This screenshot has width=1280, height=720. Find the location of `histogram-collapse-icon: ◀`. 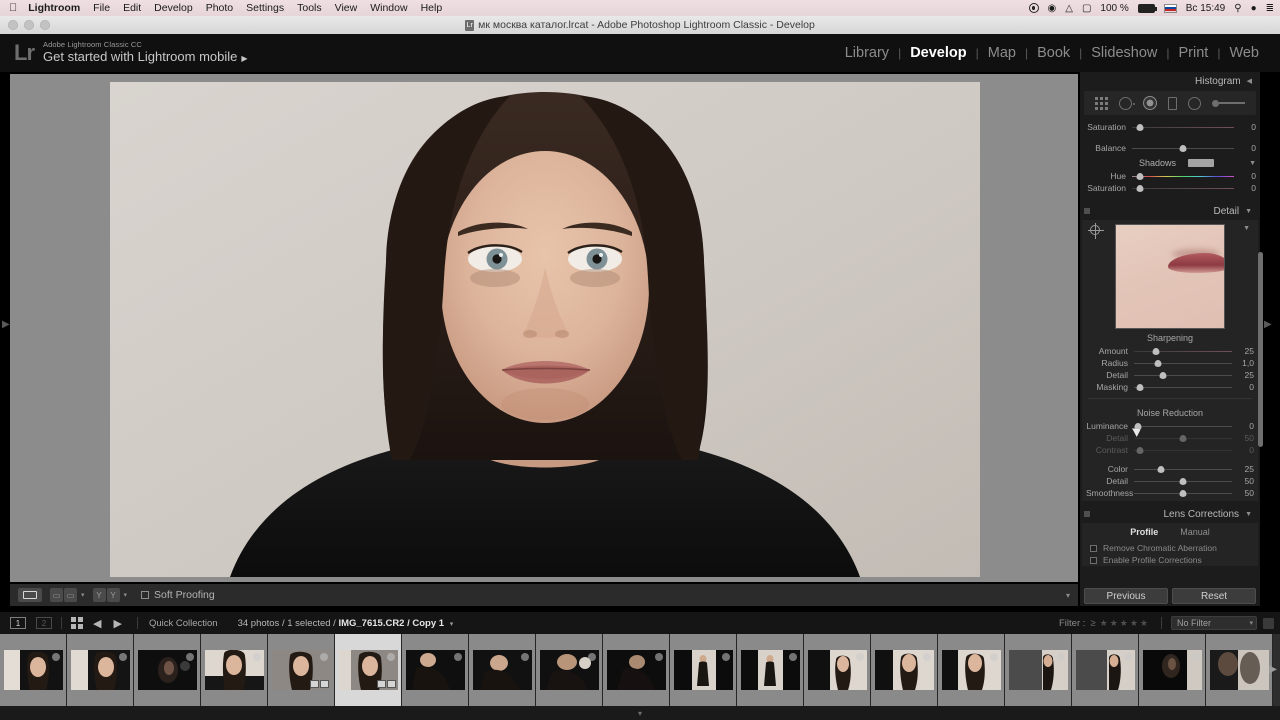

histogram-collapse-icon: ◀ is located at coordinates (1249, 81).